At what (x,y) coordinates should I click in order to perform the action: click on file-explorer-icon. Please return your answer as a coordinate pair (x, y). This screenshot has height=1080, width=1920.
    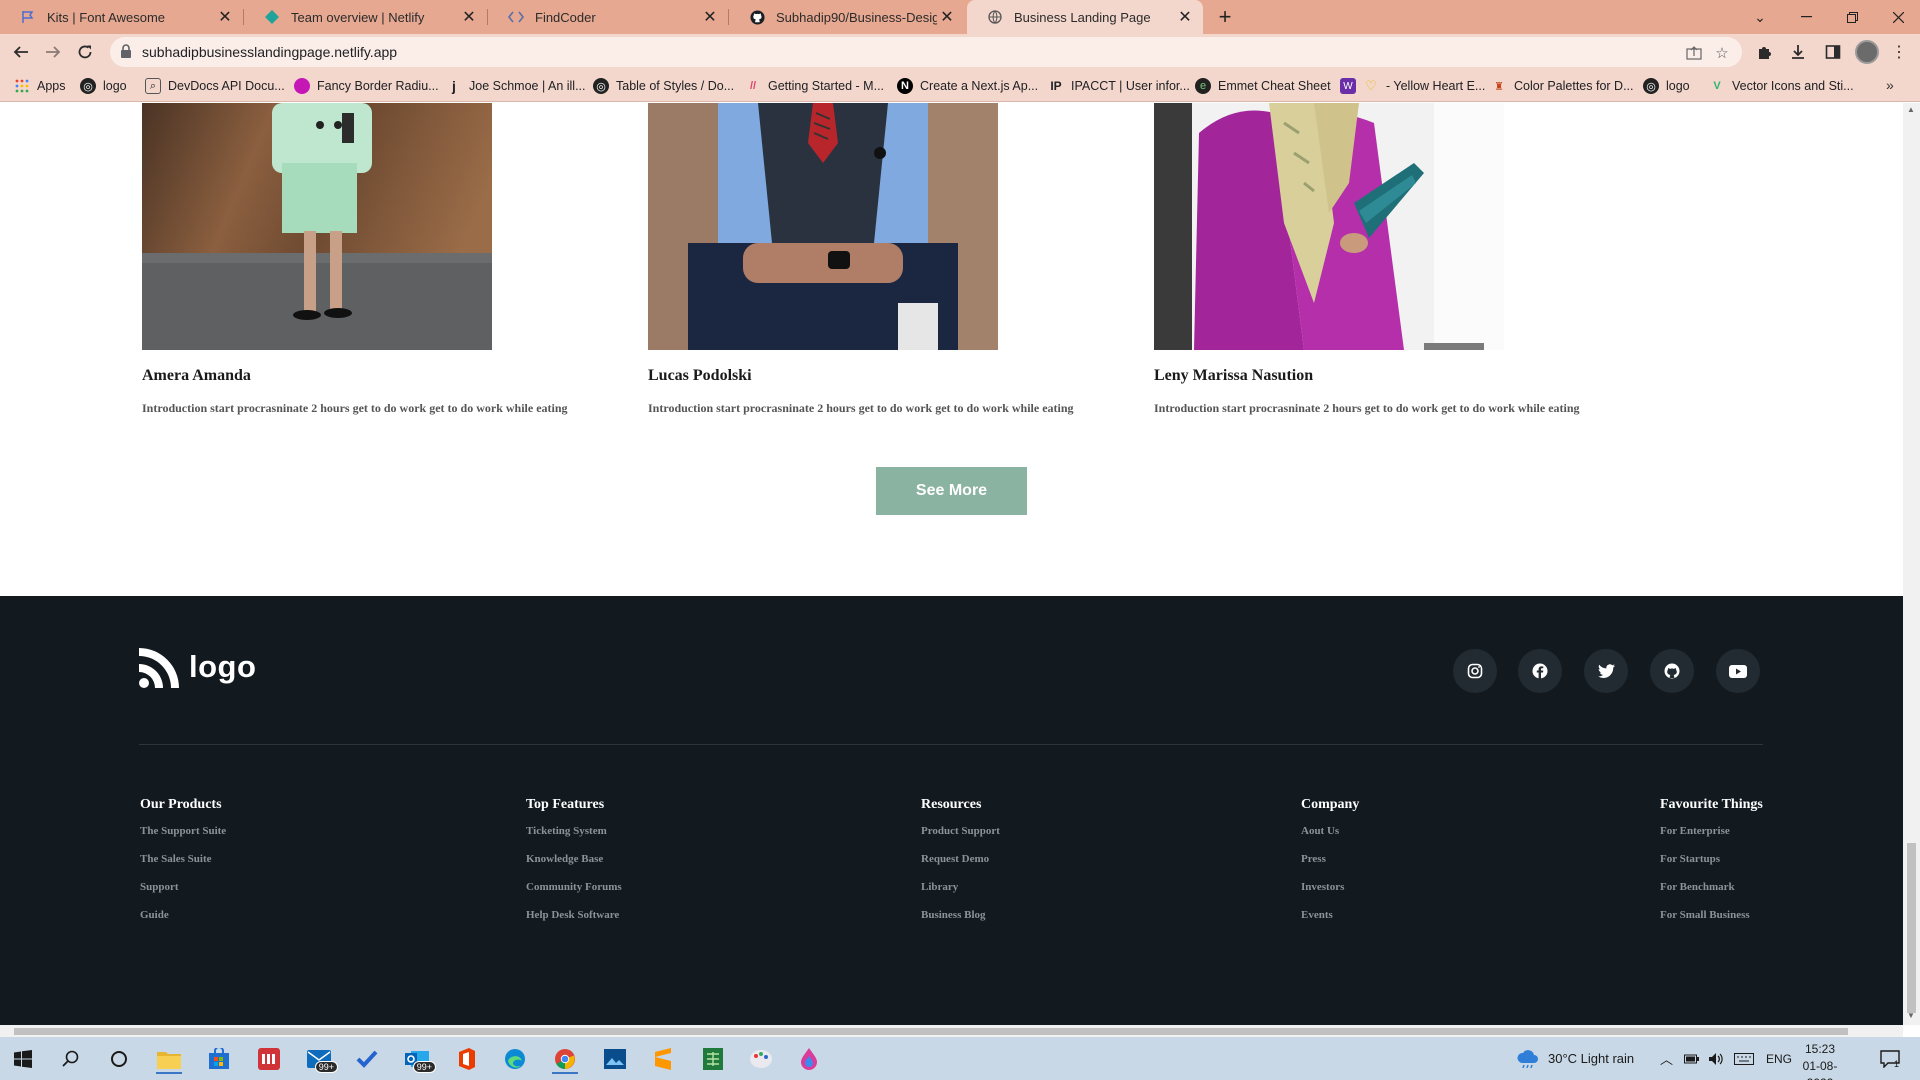
    Looking at the image, I should click on (169, 1059).